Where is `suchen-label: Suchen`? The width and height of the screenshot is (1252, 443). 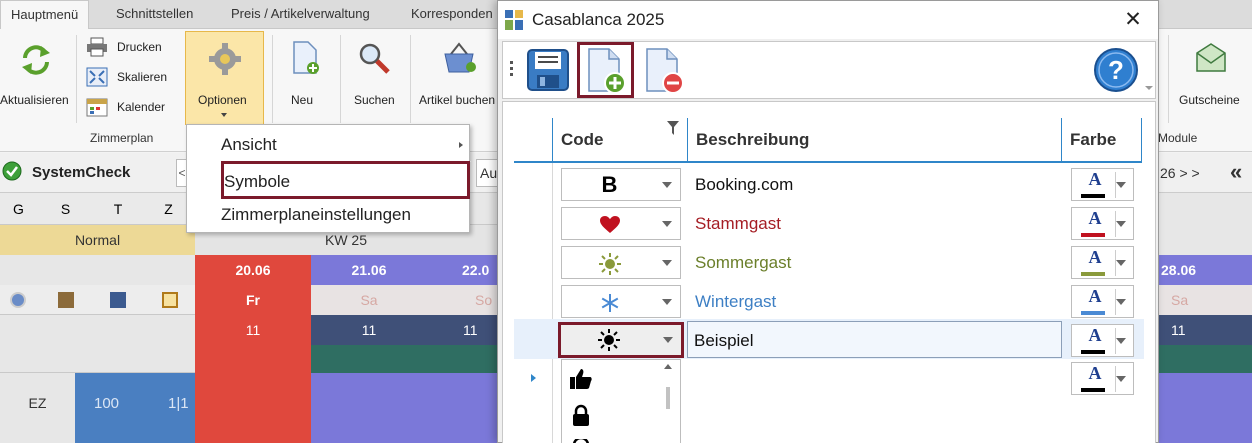
suchen-label: Suchen is located at coordinates (374, 100).